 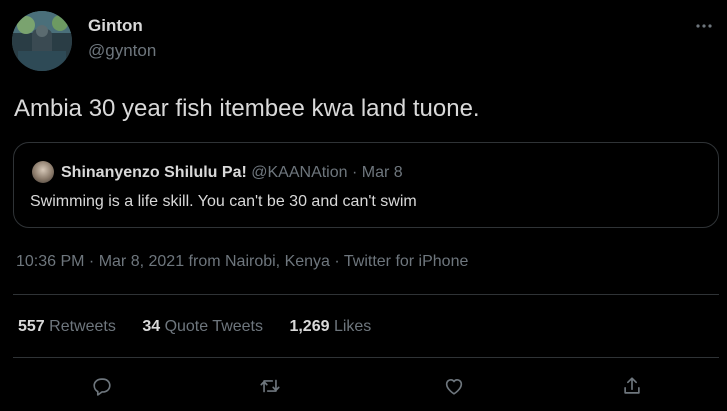 I want to click on like-icon, so click(x=454, y=386).